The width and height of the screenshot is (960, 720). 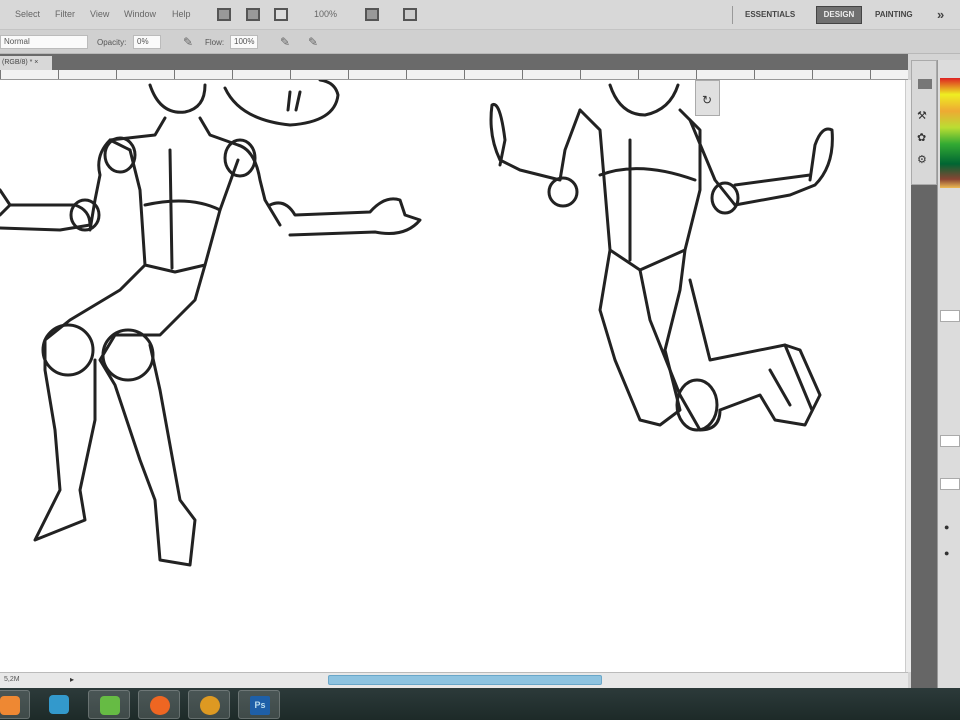 I want to click on zoom-level: 100%, so click(x=325, y=14).